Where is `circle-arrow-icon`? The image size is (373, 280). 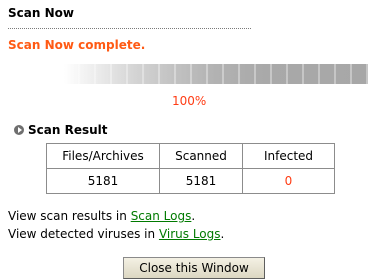 circle-arrow-icon is located at coordinates (19, 130).